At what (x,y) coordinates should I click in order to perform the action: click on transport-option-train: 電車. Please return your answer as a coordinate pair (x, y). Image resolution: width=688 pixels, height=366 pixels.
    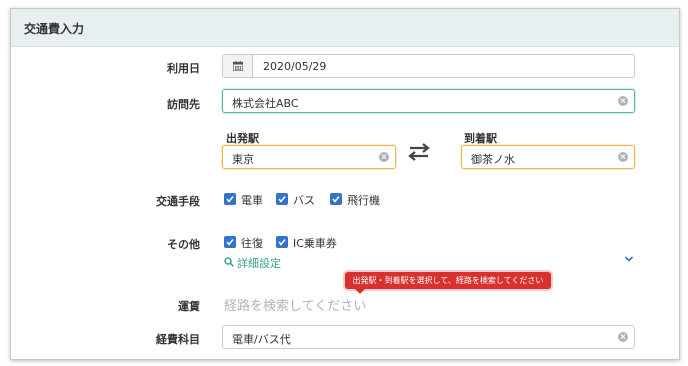
    Looking at the image, I should click on (244, 200).